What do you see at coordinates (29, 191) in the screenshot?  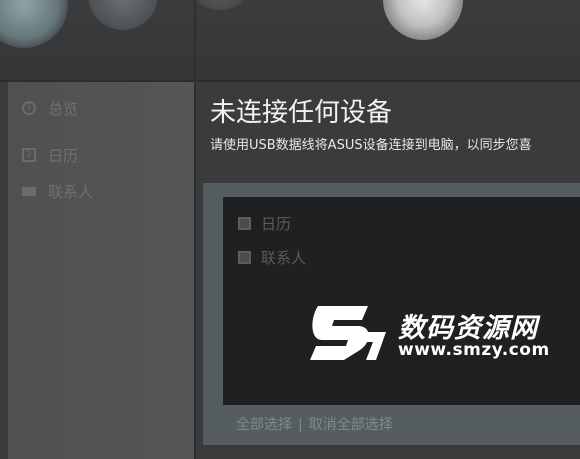 I see `contacts-icon` at bounding box center [29, 191].